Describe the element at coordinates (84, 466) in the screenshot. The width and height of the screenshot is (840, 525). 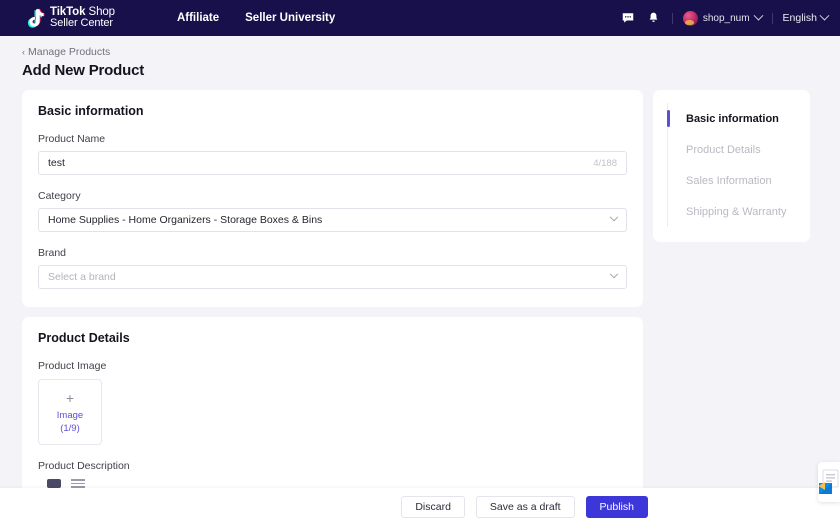
I see `product-description-label: Product Description` at that location.